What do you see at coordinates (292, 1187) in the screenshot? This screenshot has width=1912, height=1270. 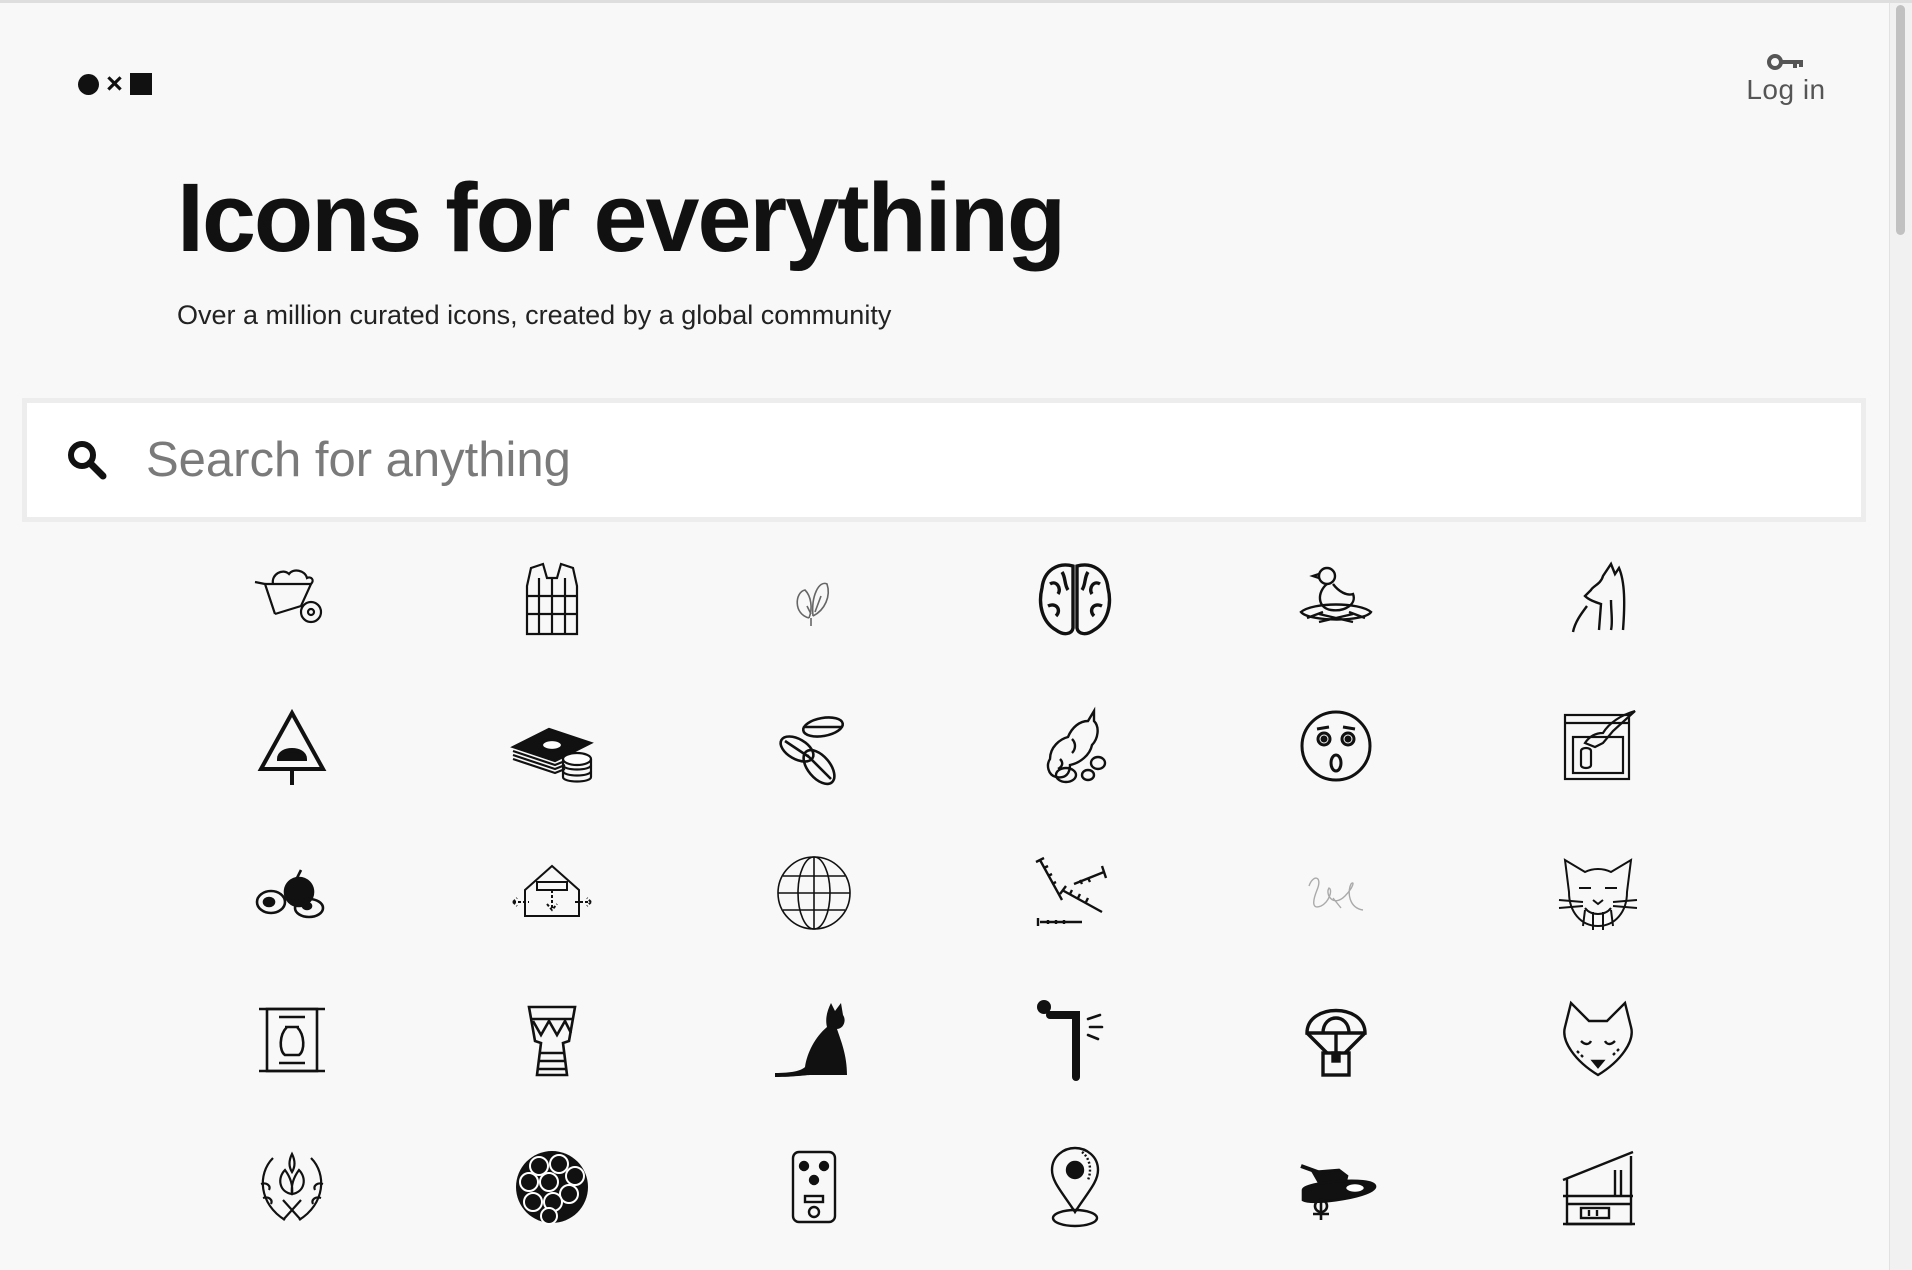 I see `laurel-leaves-icon` at bounding box center [292, 1187].